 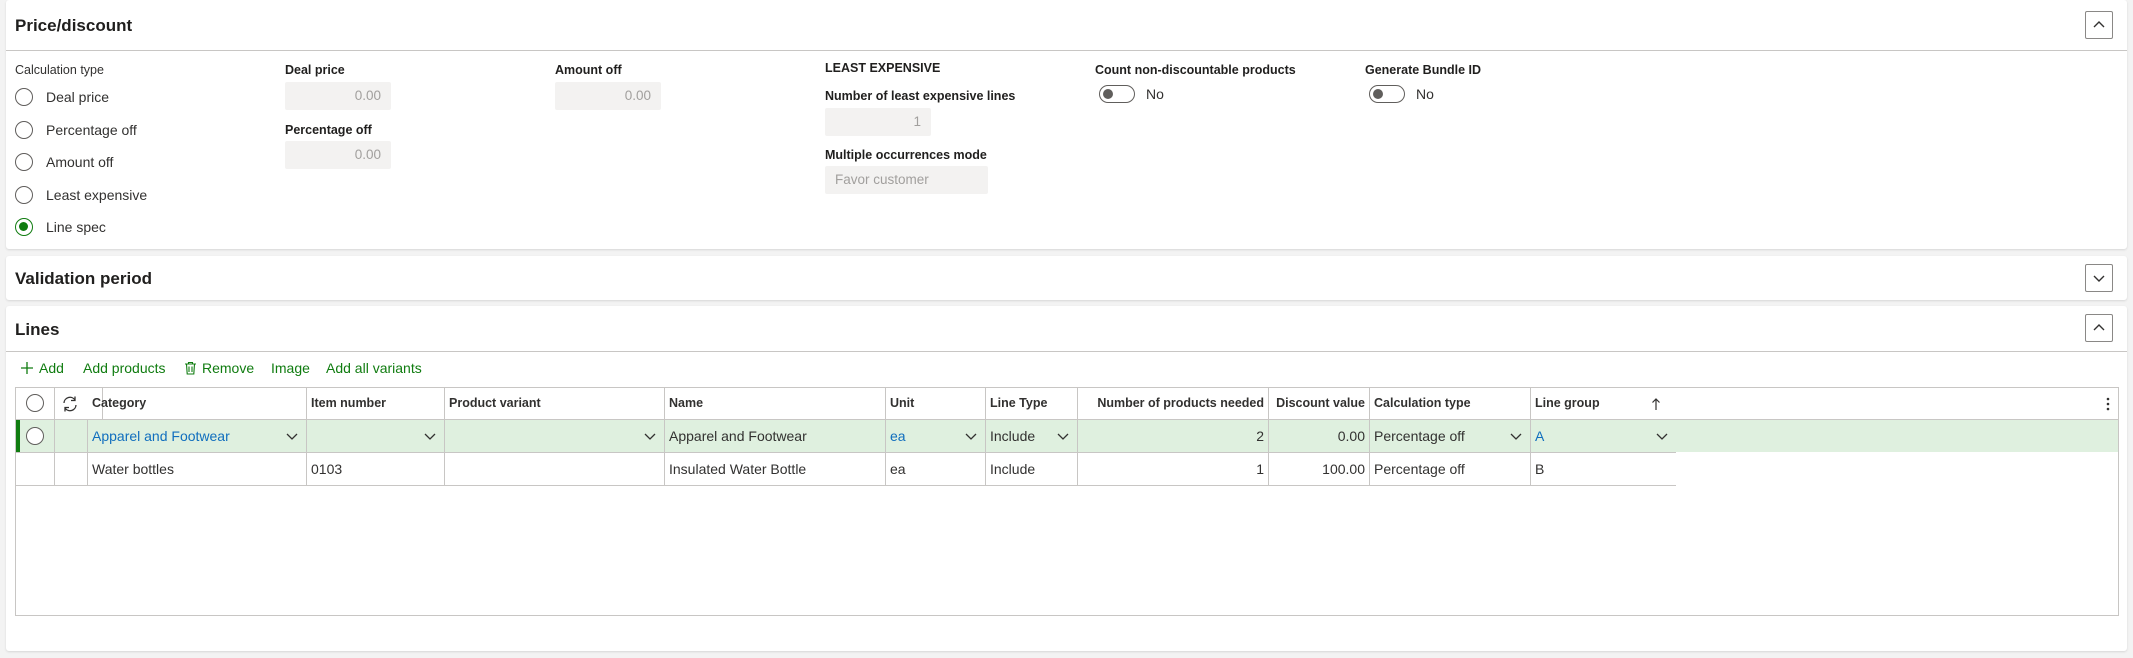 What do you see at coordinates (197, 436) in the screenshot?
I see `category-cell: Apparel and Footwear` at bounding box center [197, 436].